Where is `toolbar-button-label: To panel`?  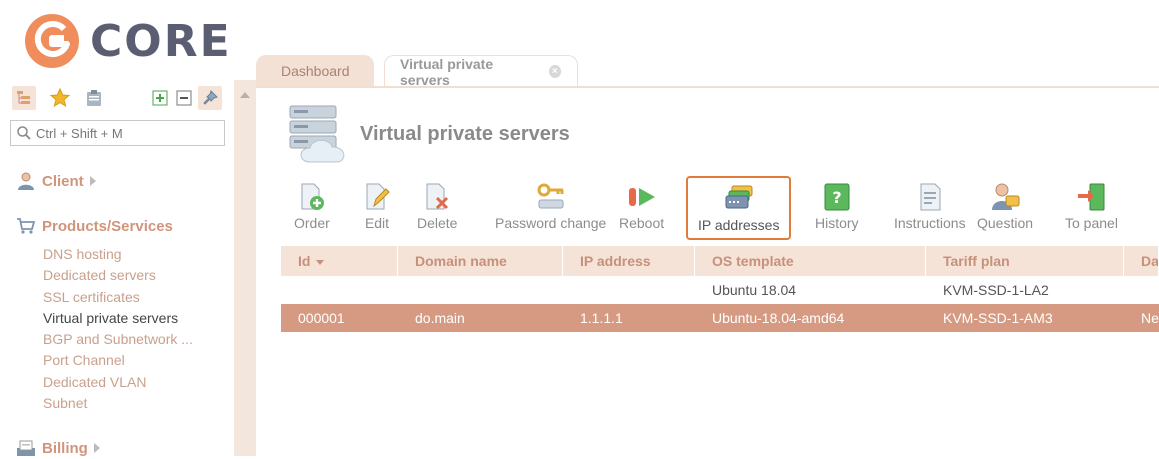
toolbar-button-label: To panel is located at coordinates (1091, 223).